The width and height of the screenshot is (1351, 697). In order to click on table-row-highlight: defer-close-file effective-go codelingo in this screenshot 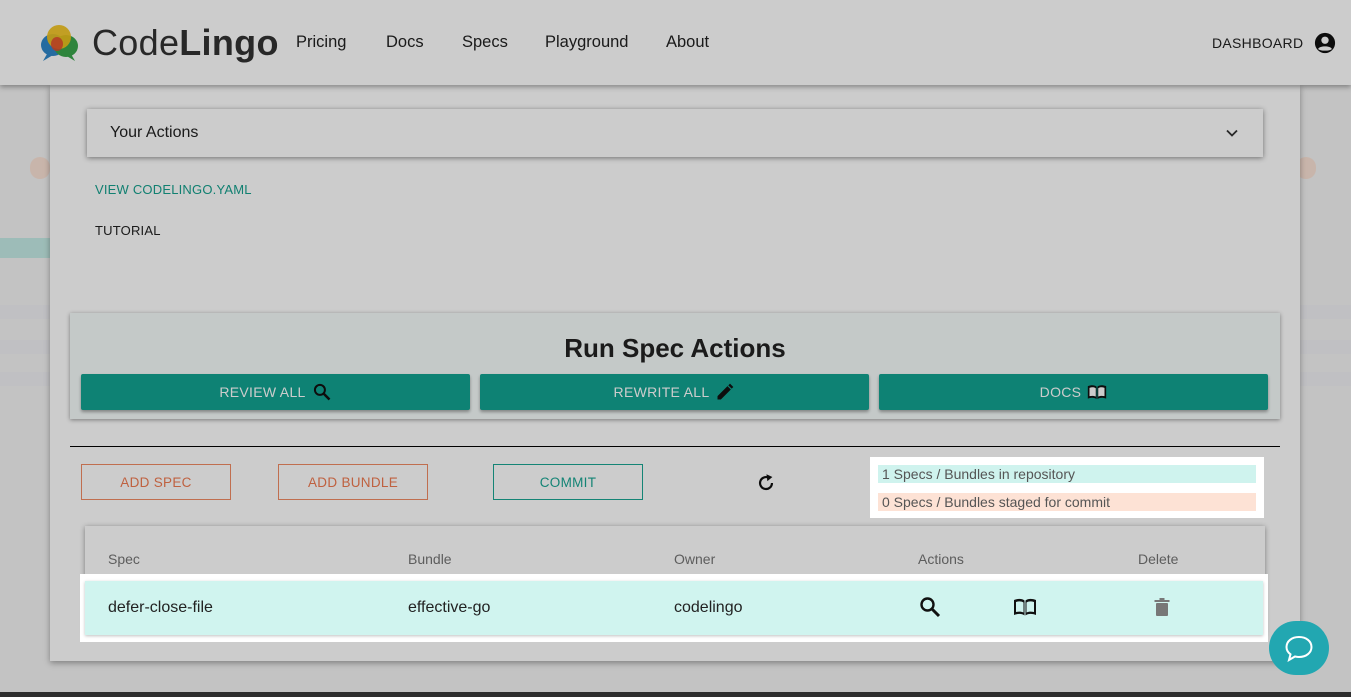, I will do `click(674, 608)`.